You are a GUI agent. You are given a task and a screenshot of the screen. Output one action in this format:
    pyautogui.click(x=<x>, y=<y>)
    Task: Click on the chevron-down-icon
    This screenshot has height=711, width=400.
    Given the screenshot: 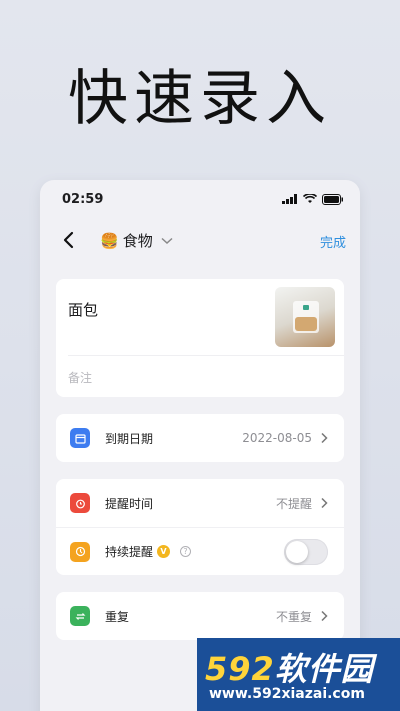 What is the action you would take?
    pyautogui.click(x=167, y=240)
    